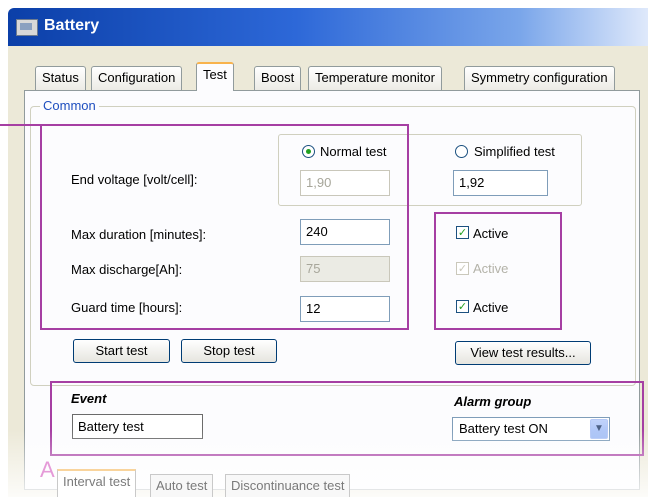  Describe the element at coordinates (47, 469) in the screenshot. I see `annotation-marker: A` at that location.